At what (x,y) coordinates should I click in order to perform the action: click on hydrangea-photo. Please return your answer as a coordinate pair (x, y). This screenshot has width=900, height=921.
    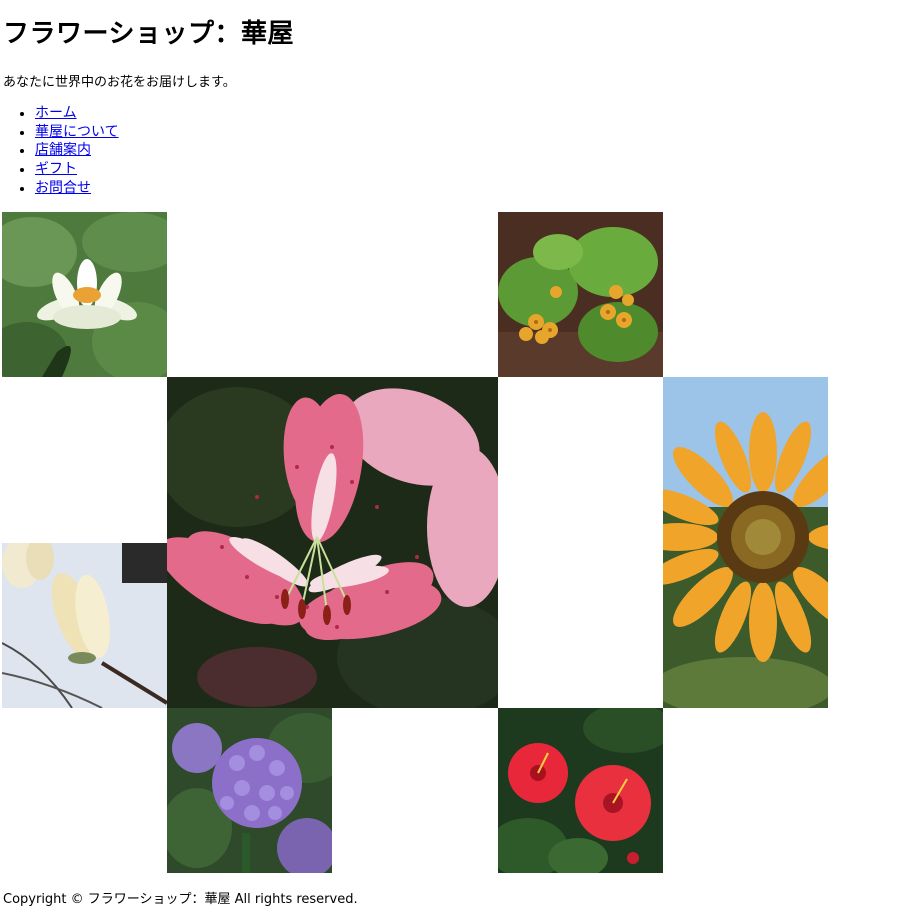
    Looking at the image, I should click on (249, 790).